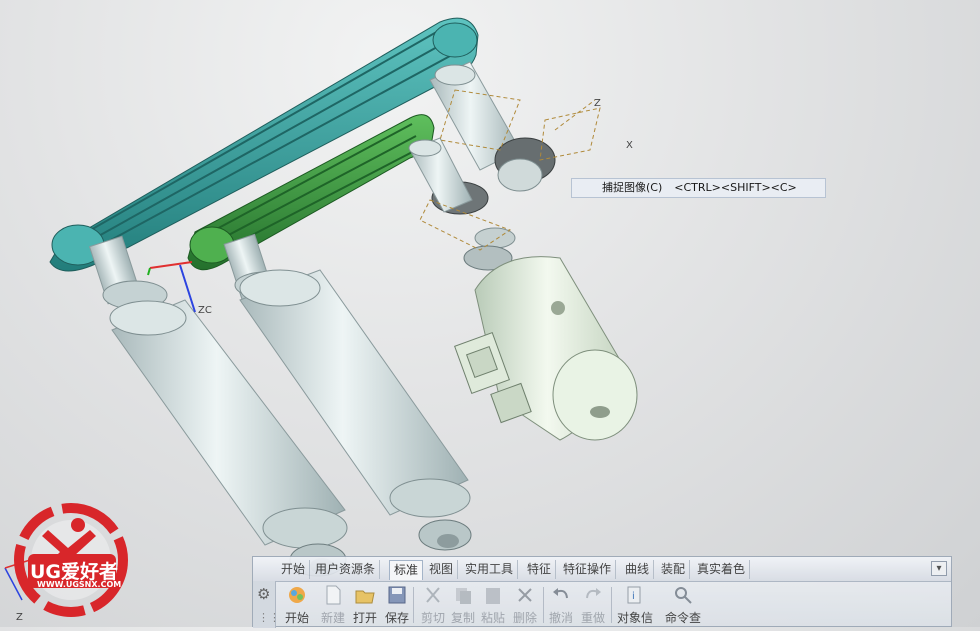 The width and height of the screenshot is (980, 631). Describe the element at coordinates (588, 569) in the screenshot. I see `tab-feature-operations: 特征操作` at that location.